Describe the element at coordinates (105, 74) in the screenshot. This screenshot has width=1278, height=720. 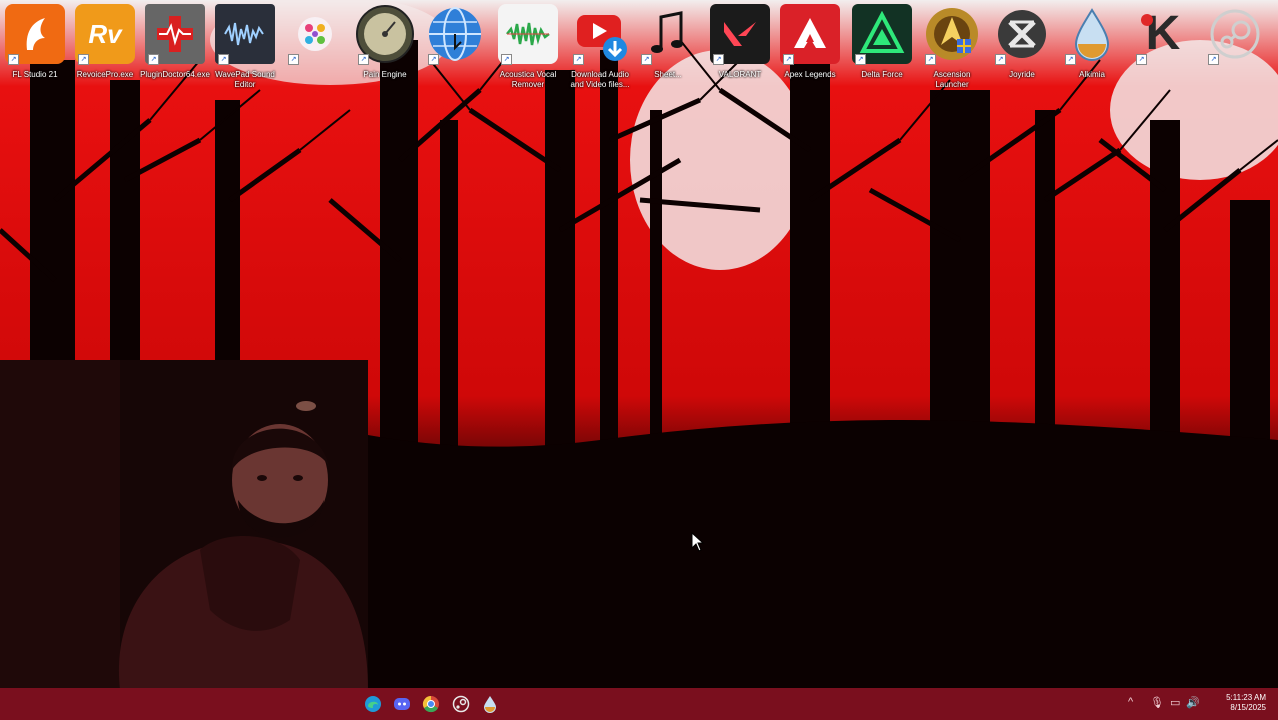
I see `desktop-icon-label: RevoicePro.exe` at that location.